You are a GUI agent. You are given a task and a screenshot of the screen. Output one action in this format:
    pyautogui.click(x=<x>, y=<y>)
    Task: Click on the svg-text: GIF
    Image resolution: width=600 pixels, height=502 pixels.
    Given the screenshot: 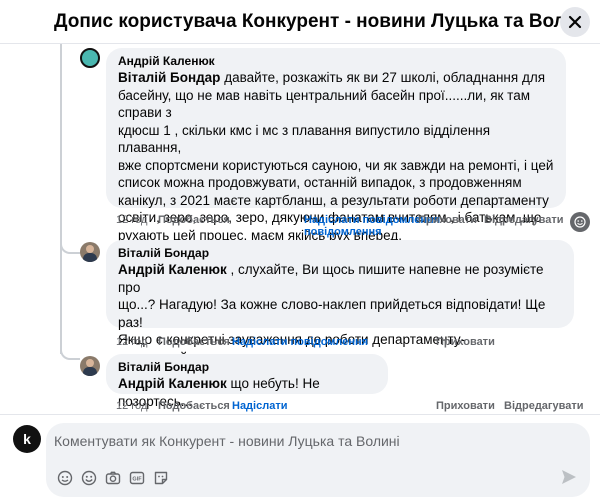 What is the action you would take?
    pyautogui.click(x=137, y=480)
    